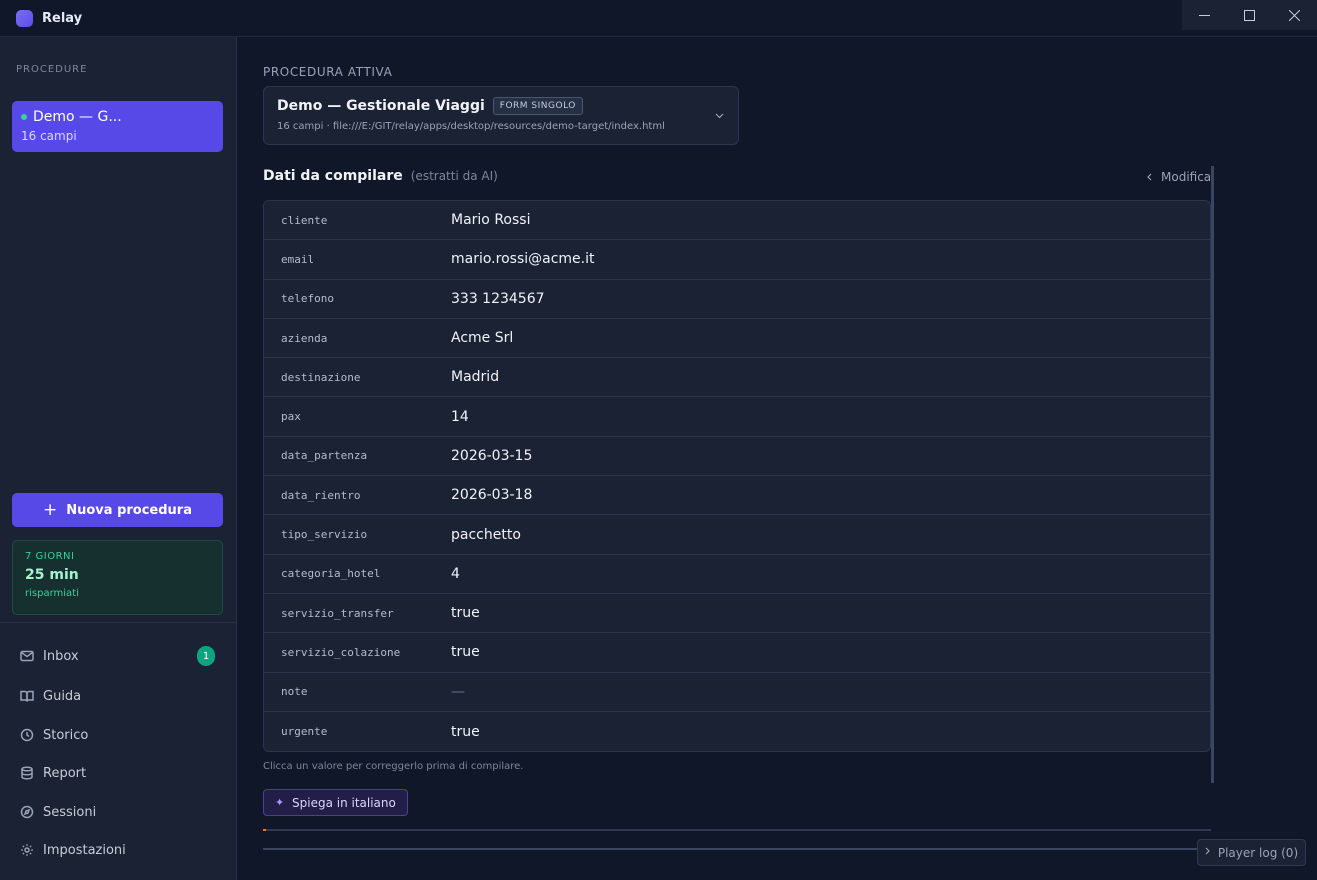 The image size is (1317, 880). I want to click on gear-icon, so click(27, 850).